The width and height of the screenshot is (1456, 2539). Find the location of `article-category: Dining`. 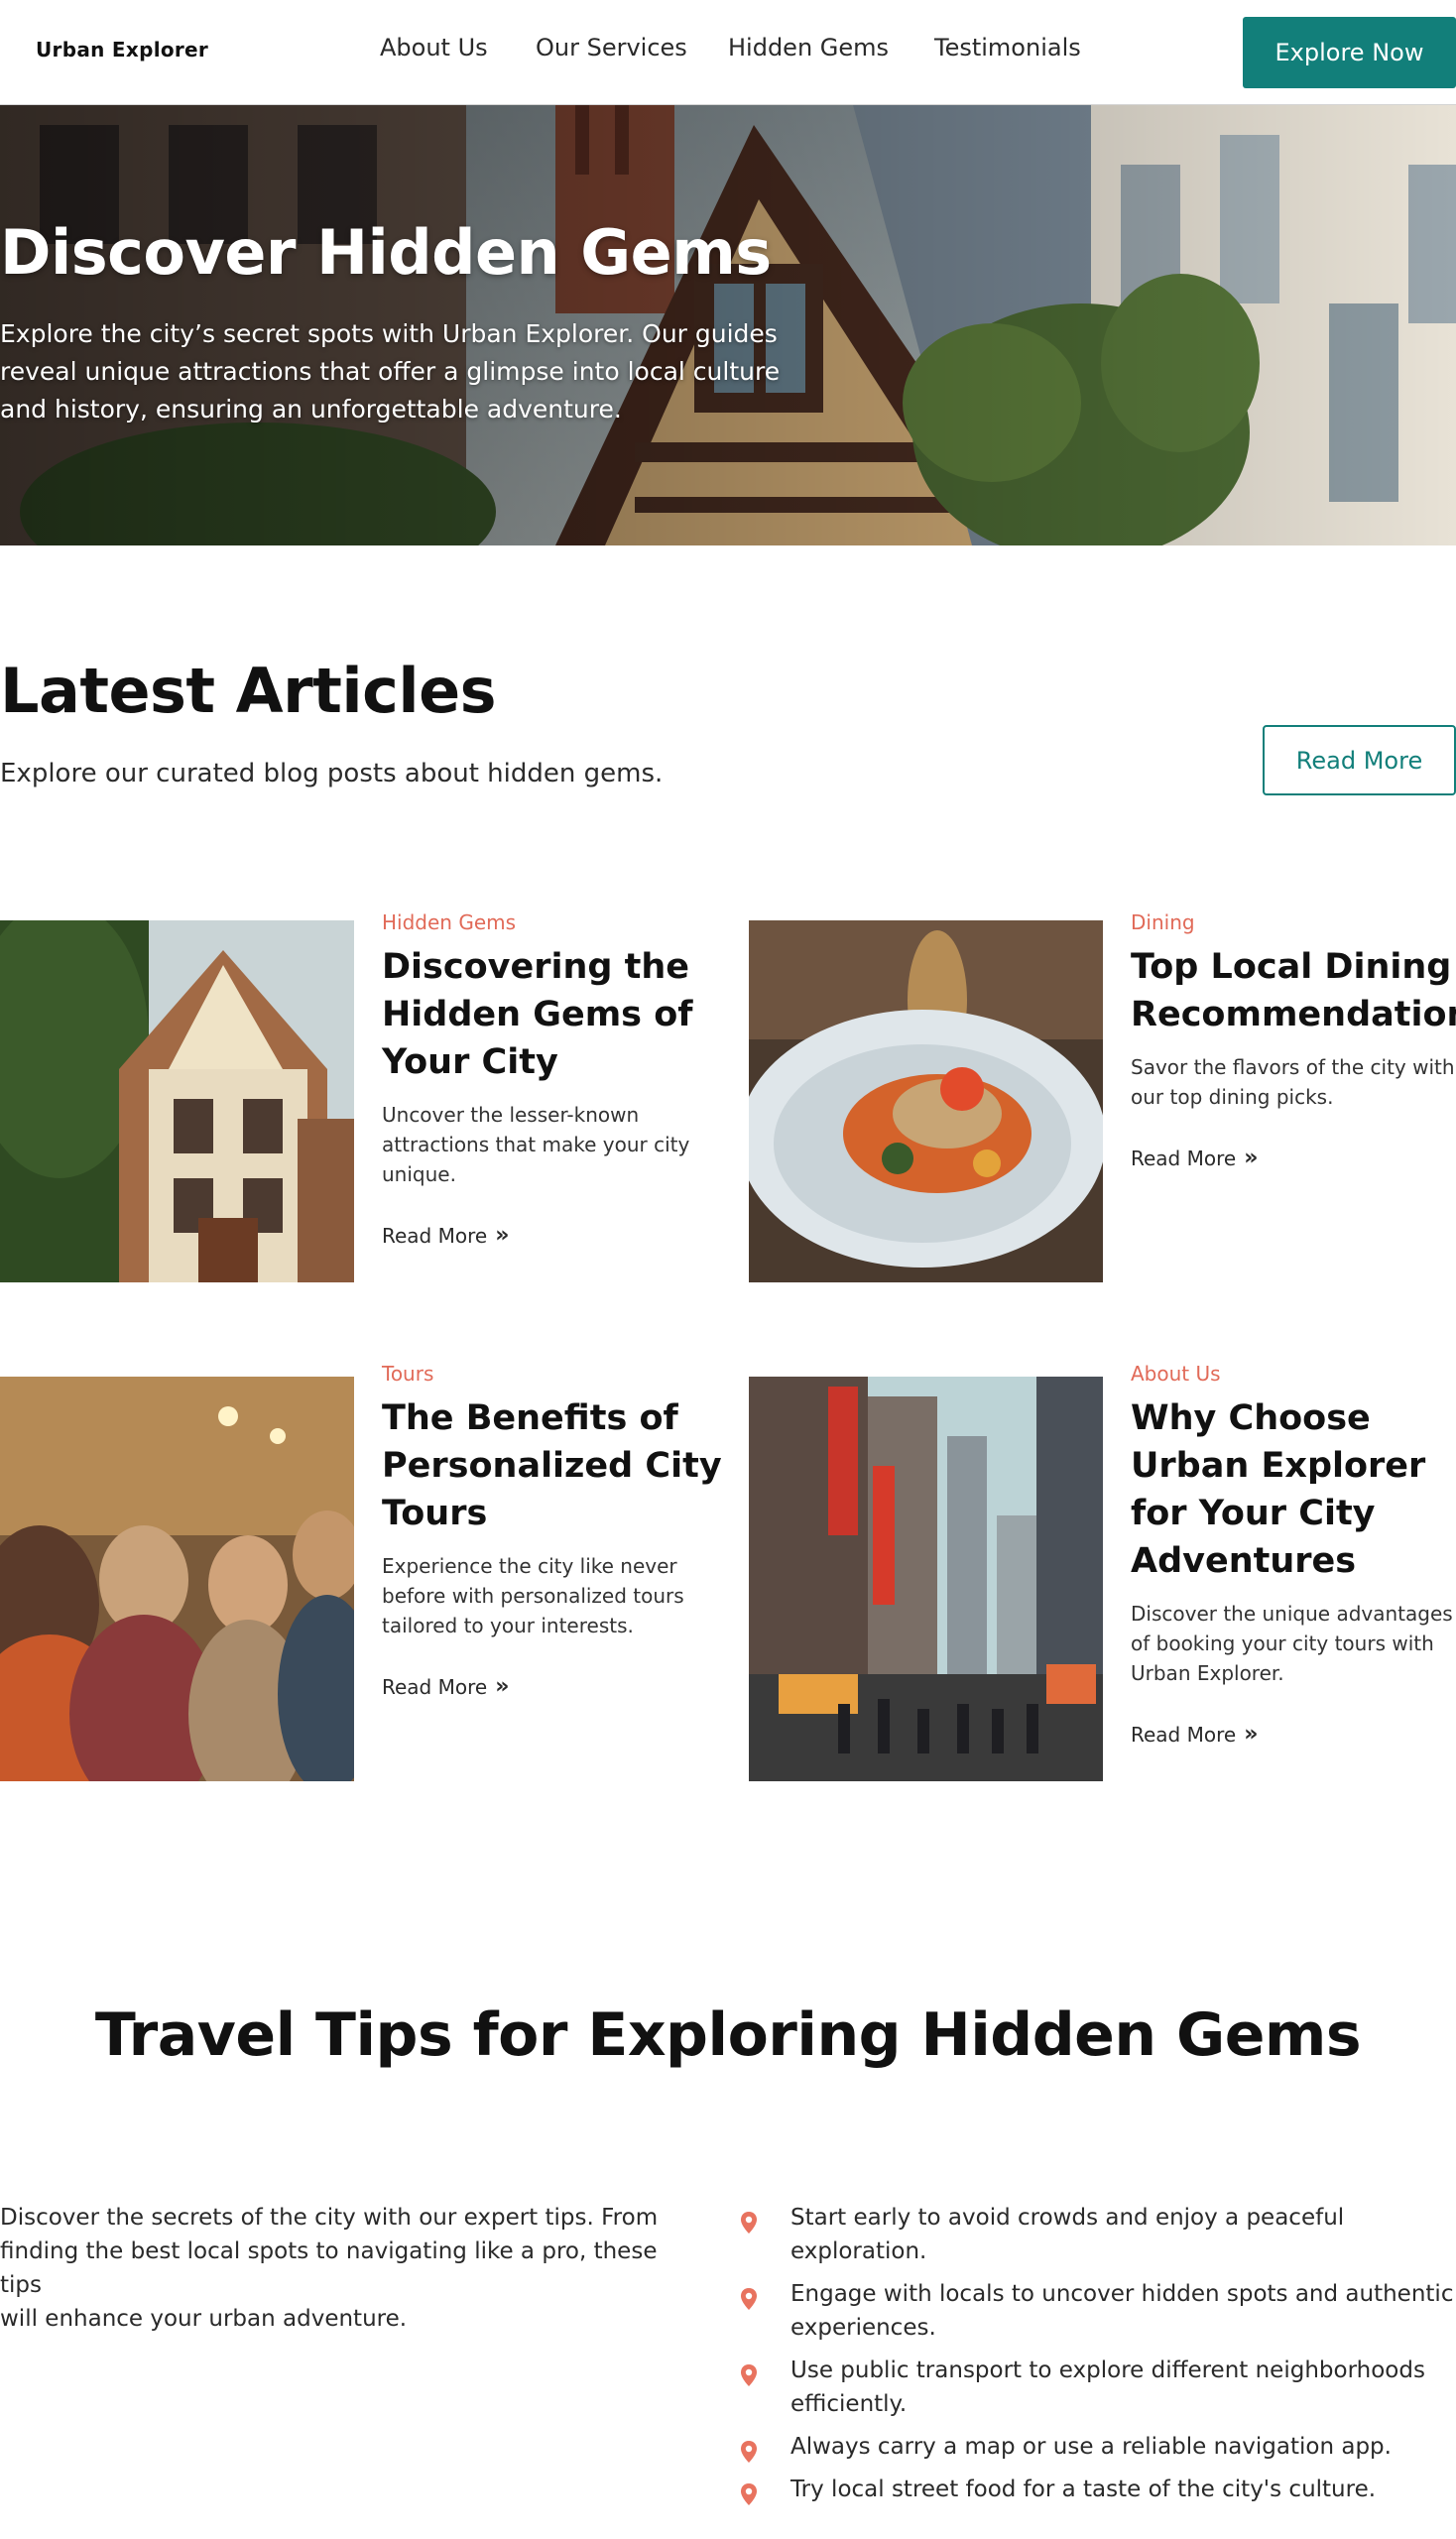

article-category: Dining is located at coordinates (1293, 922).